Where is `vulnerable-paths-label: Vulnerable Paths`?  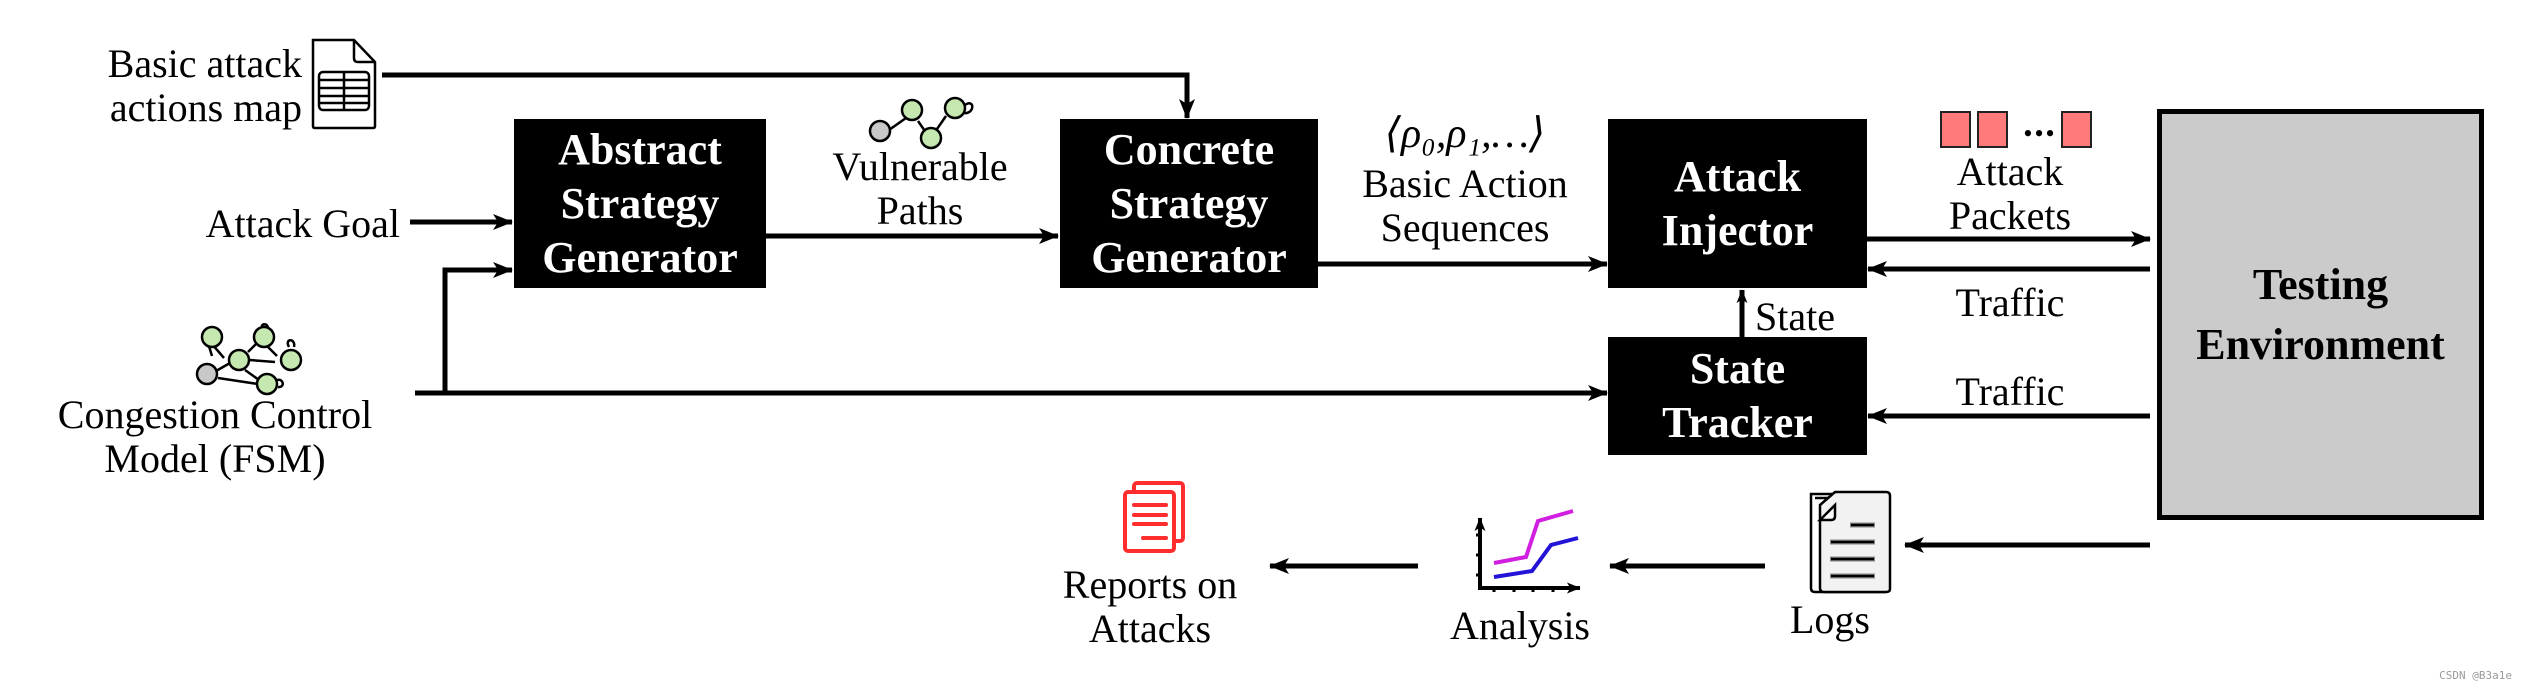
vulnerable-paths-label: Vulnerable Paths is located at coordinates (920, 188).